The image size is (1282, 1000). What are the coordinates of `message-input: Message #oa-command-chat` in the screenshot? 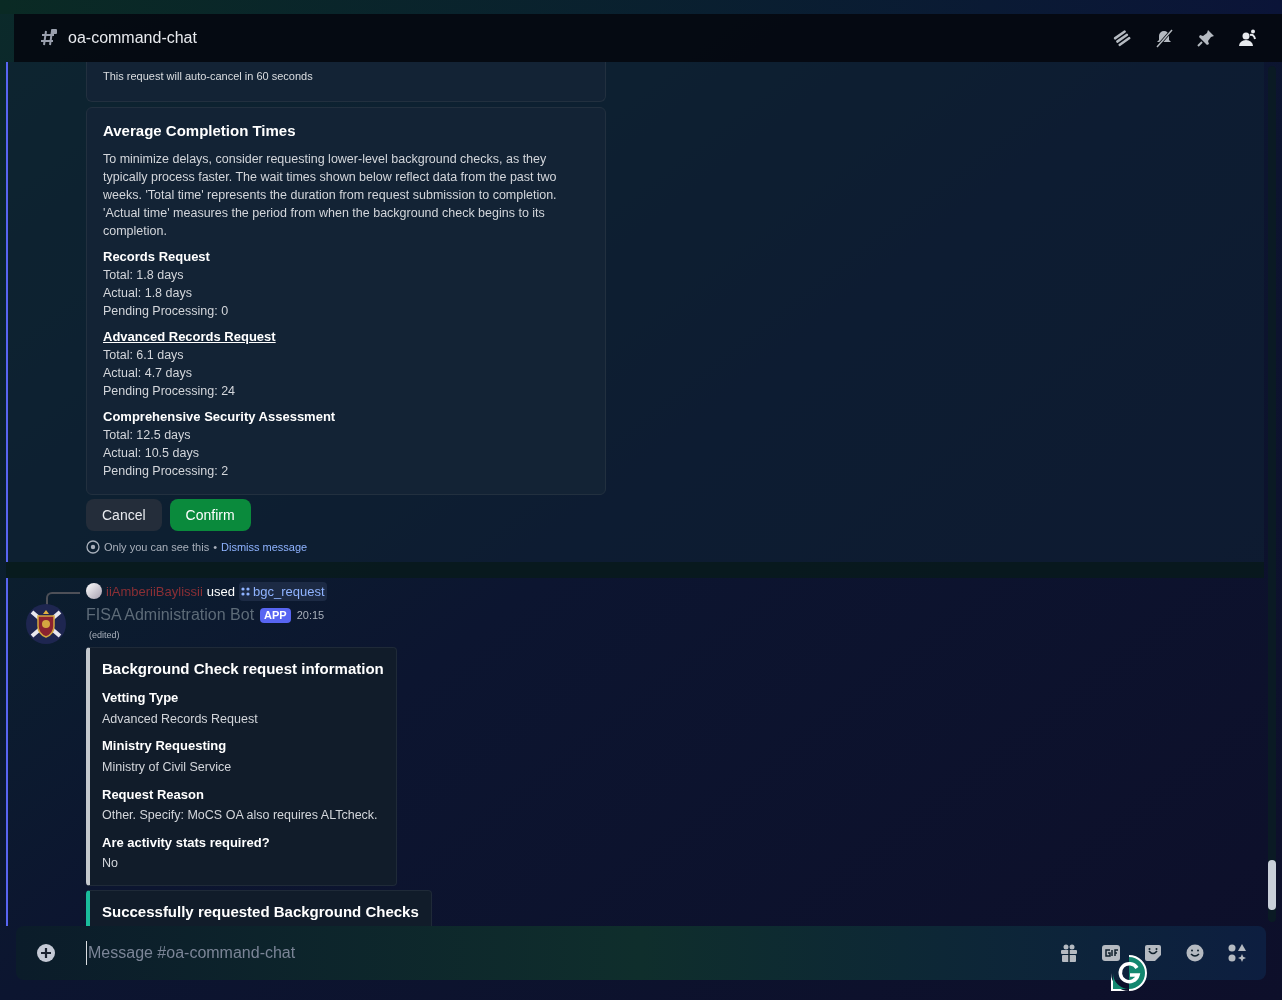 It's located at (567, 953).